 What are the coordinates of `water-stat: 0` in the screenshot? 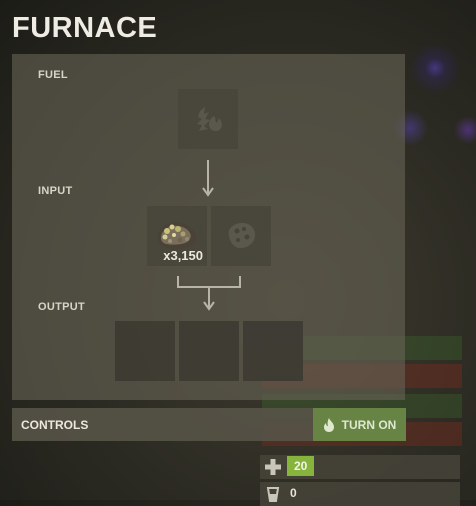 It's located at (360, 494).